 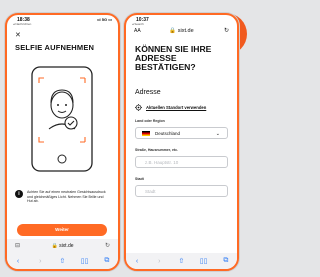 What do you see at coordinates (19, 194) in the screenshot?
I see `info-icon: i` at bounding box center [19, 194].